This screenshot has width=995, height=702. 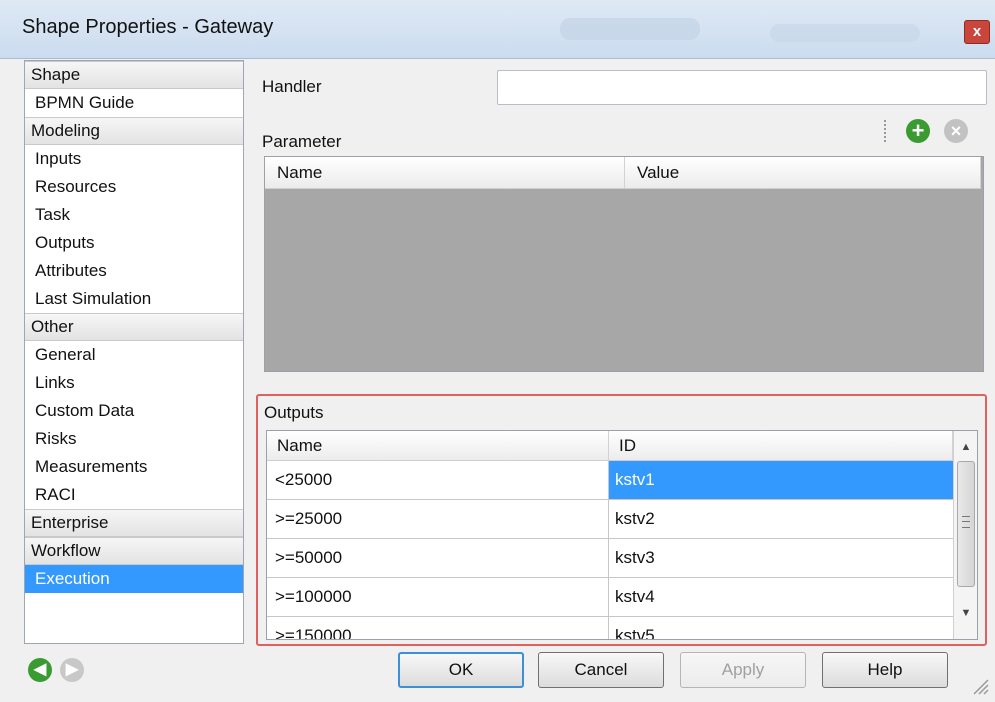 What do you see at coordinates (977, 32) in the screenshot?
I see `close-button: x` at bounding box center [977, 32].